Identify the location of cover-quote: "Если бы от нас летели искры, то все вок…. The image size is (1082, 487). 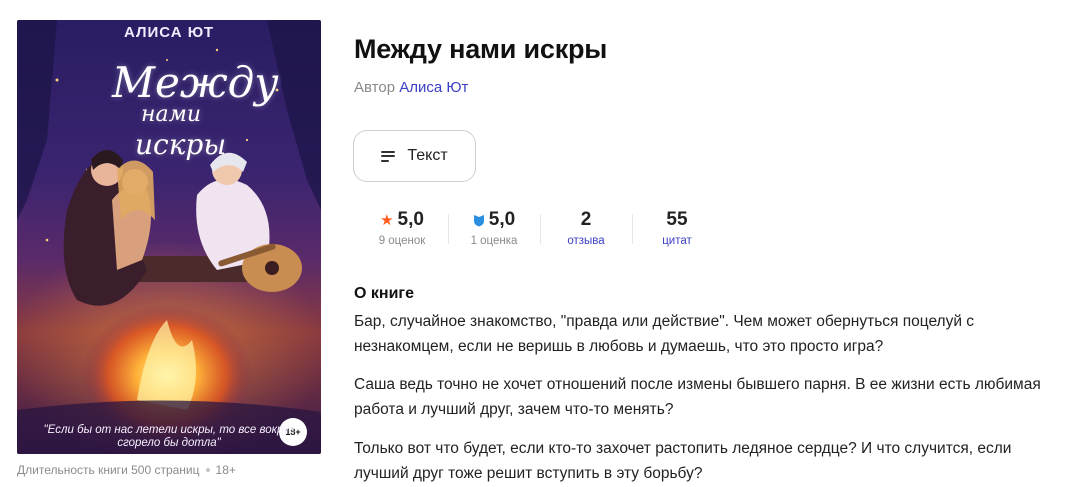
(169, 436).